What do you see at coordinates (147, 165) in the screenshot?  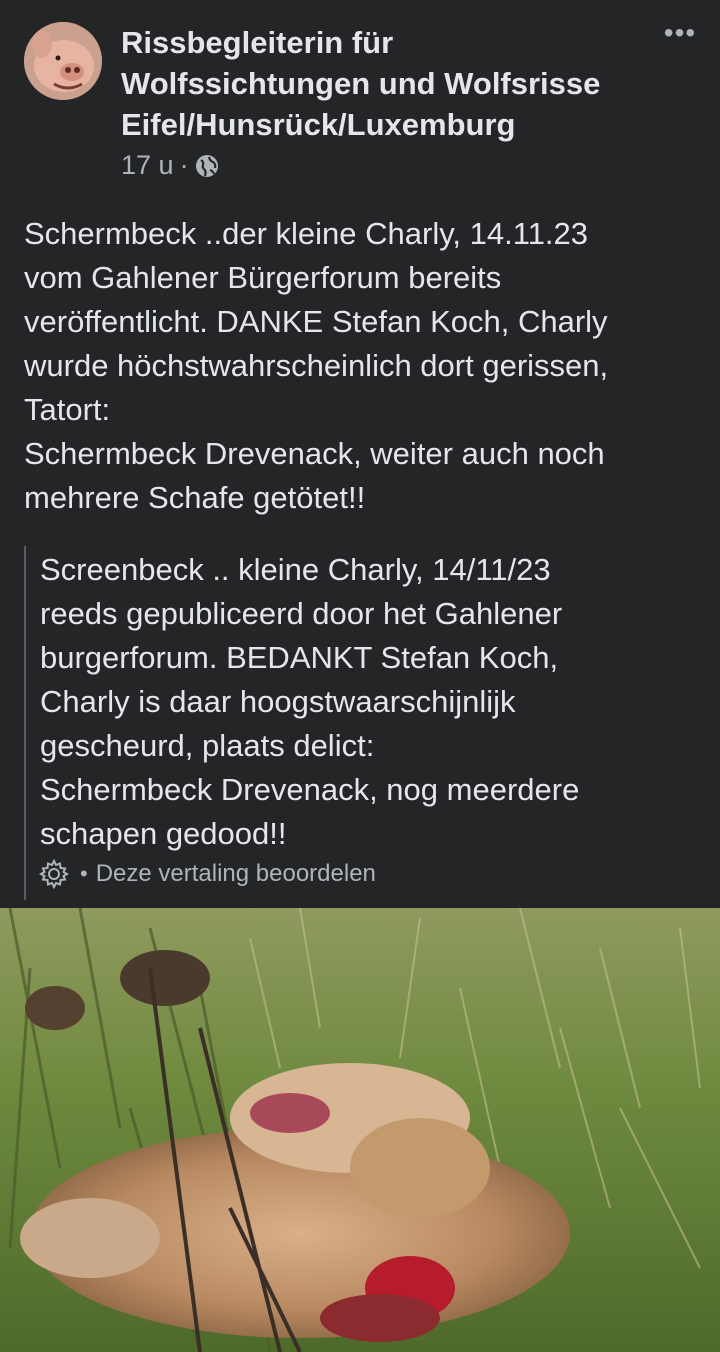 I see `post-time: 17 u` at bounding box center [147, 165].